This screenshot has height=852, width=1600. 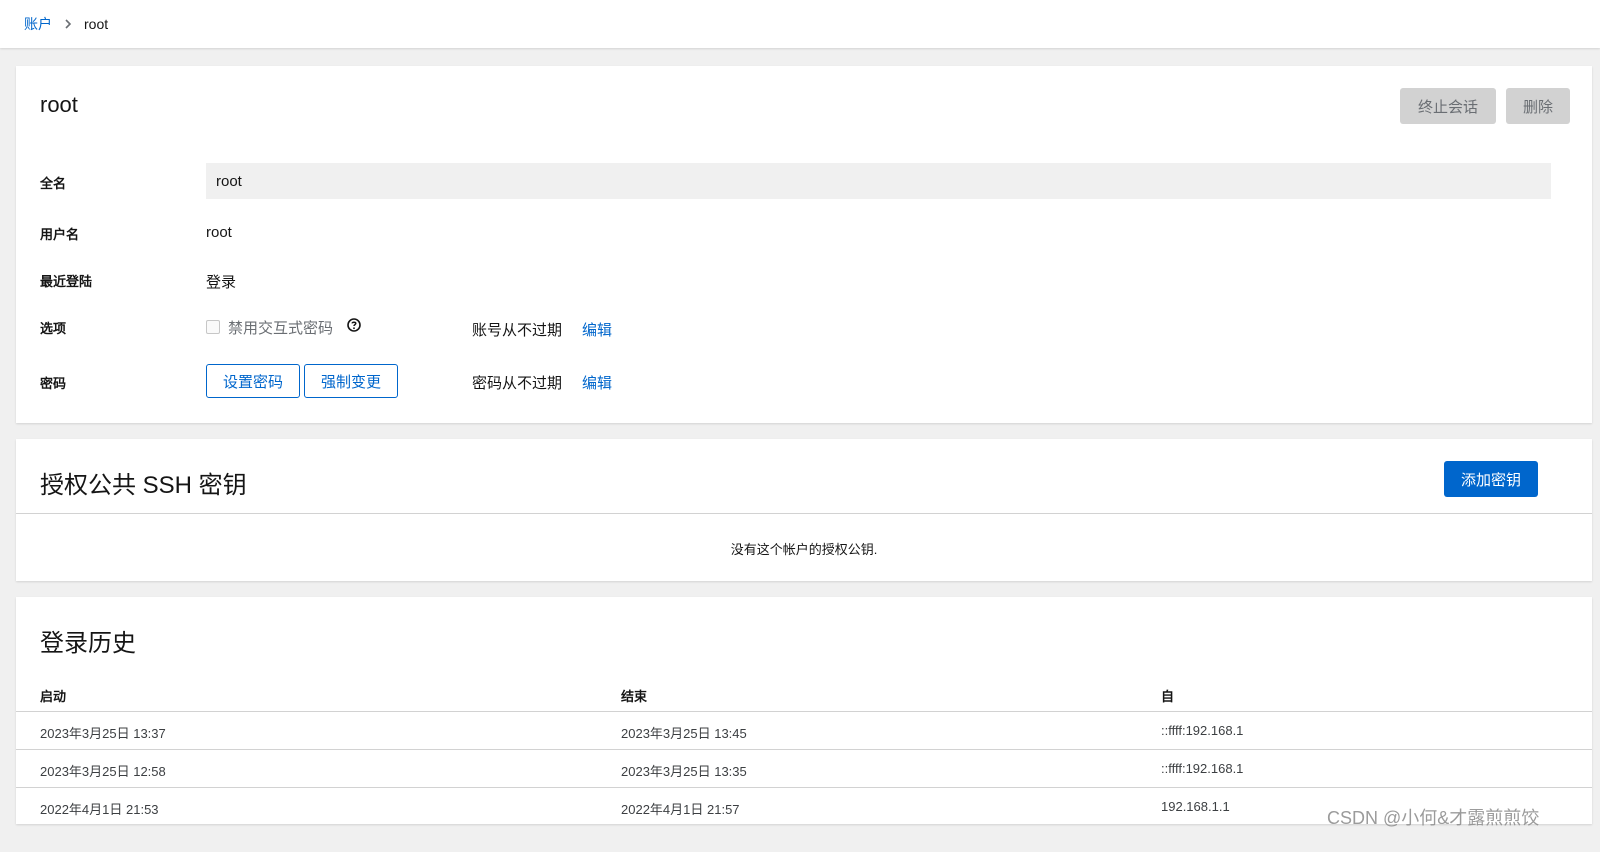 What do you see at coordinates (1168, 696) in the screenshot?
I see `column-header-from: 自` at bounding box center [1168, 696].